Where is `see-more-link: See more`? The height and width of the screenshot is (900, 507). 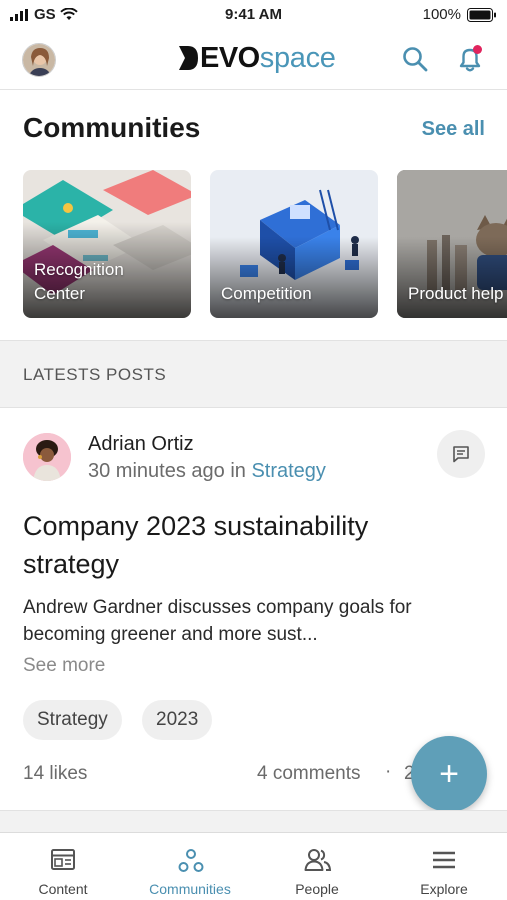 see-more-link: See more is located at coordinates (64, 666).